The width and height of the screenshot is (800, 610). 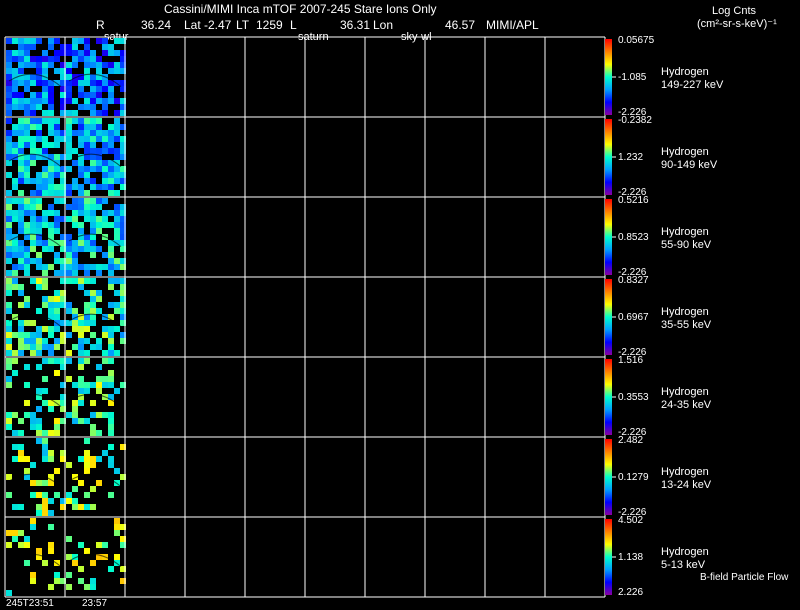 I want to click on colorbar-mid: -1.085, so click(x=632, y=77).